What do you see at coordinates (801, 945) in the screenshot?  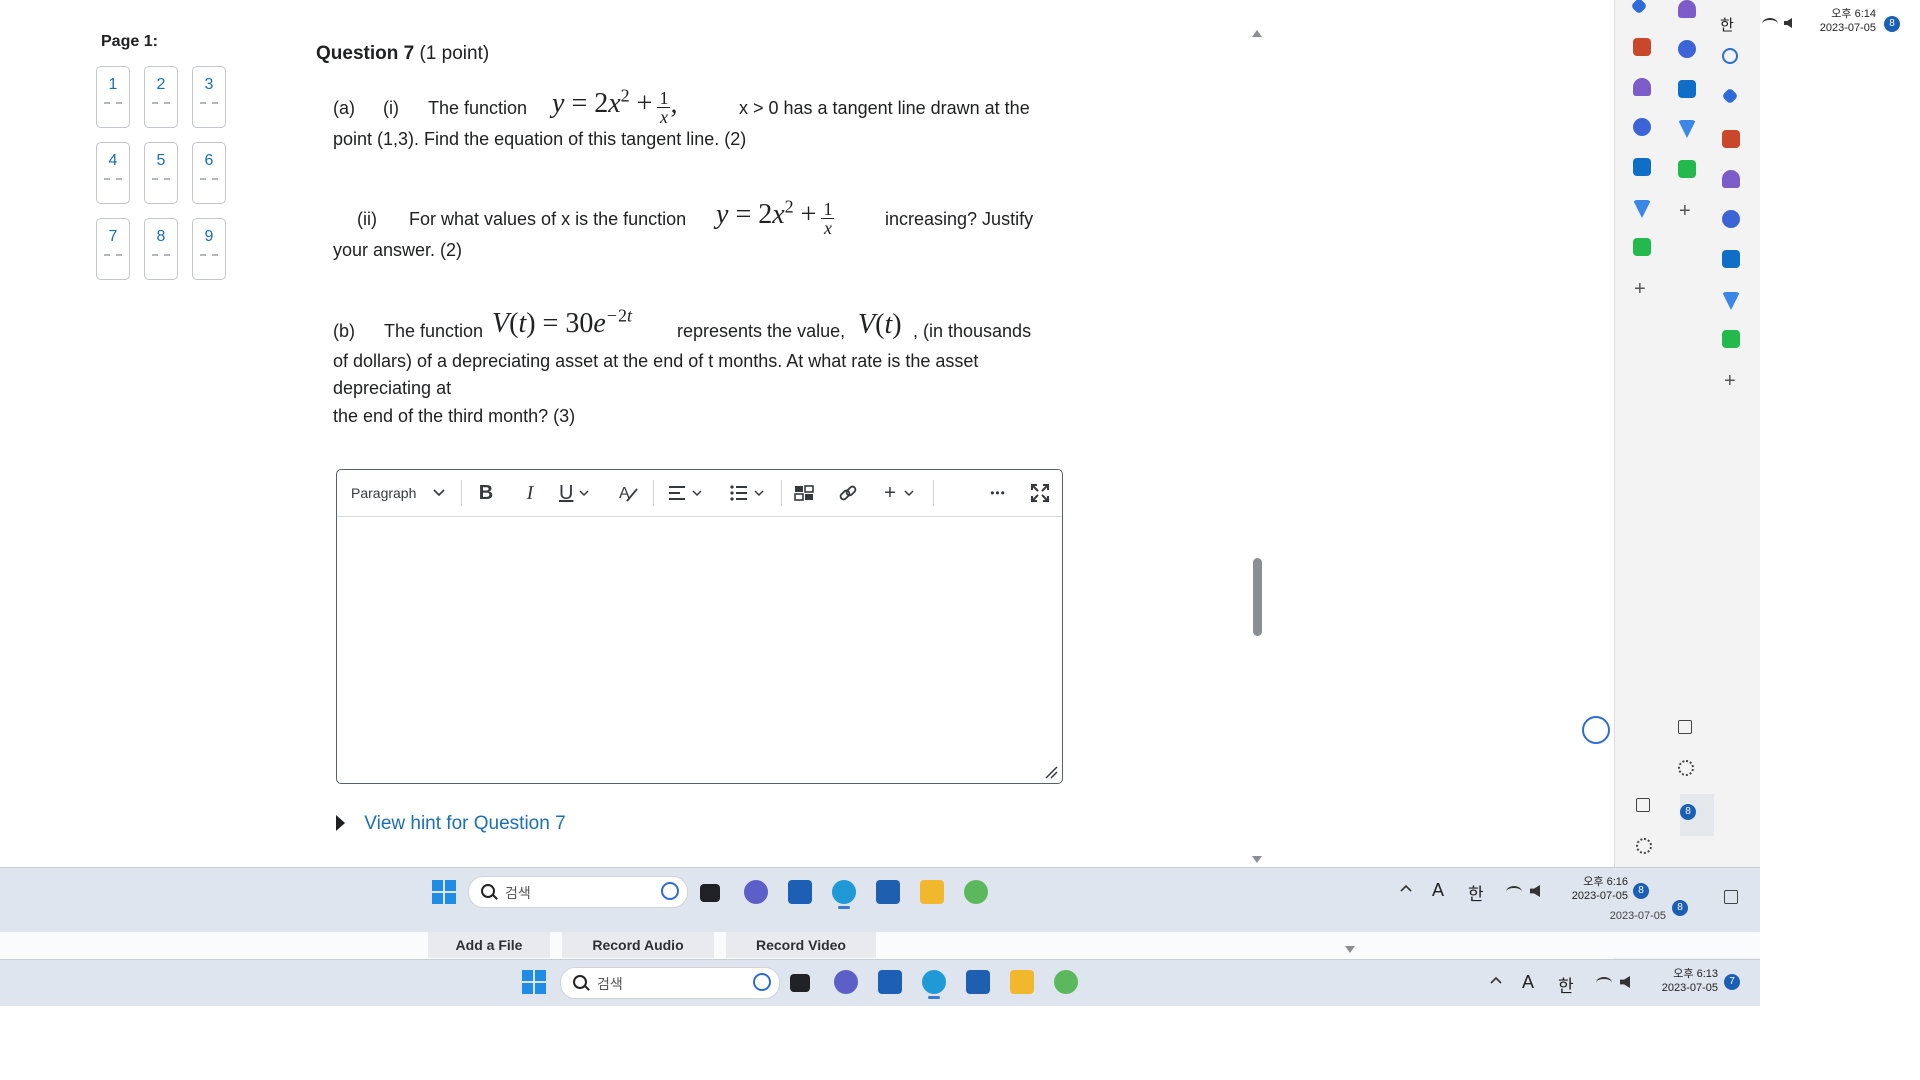 I see `record-video-button: Record Video` at bounding box center [801, 945].